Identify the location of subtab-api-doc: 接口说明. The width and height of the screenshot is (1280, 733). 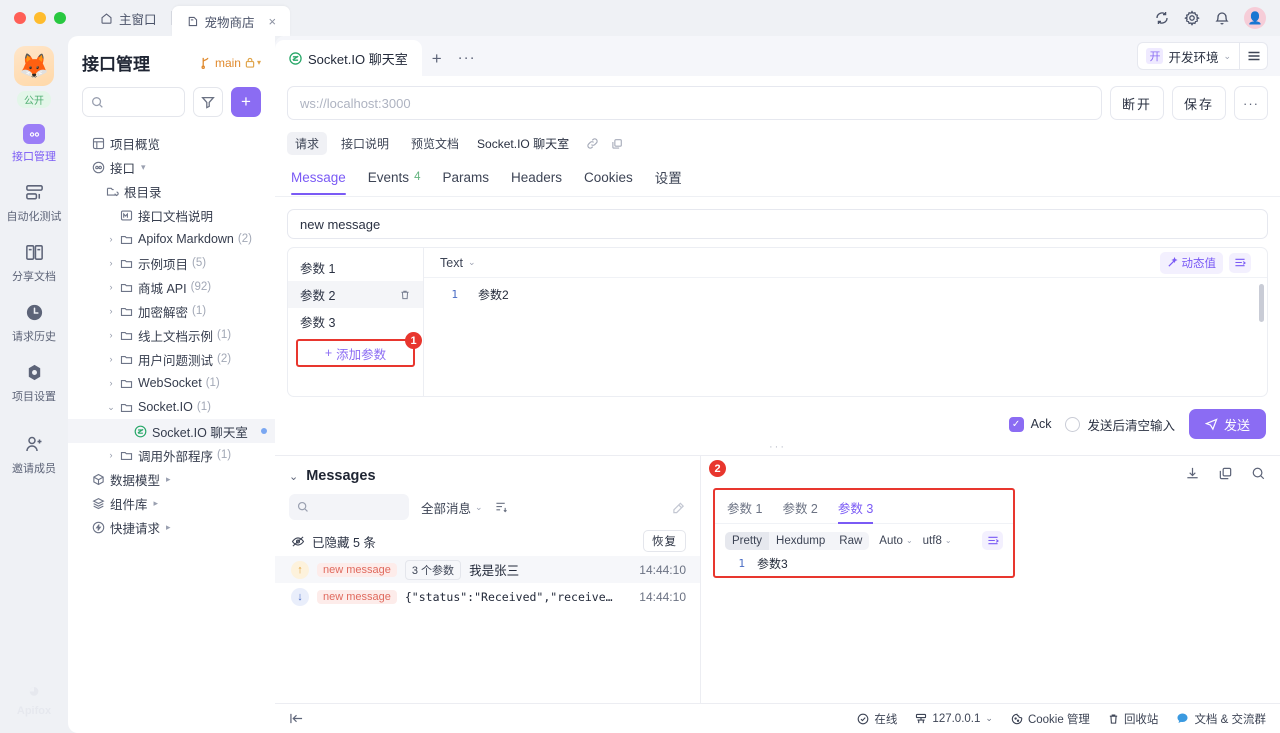
(365, 143).